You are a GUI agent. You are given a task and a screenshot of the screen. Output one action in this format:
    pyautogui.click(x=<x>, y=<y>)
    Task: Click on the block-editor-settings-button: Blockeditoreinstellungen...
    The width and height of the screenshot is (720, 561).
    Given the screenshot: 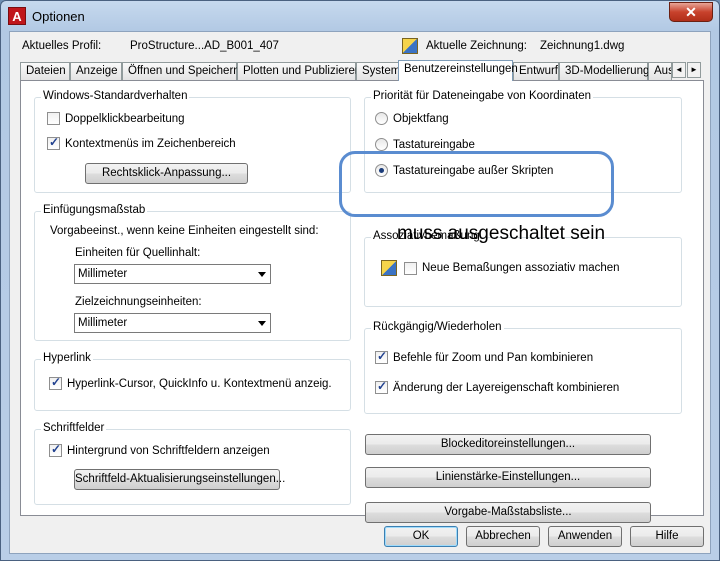 What is the action you would take?
    pyautogui.click(x=508, y=444)
    